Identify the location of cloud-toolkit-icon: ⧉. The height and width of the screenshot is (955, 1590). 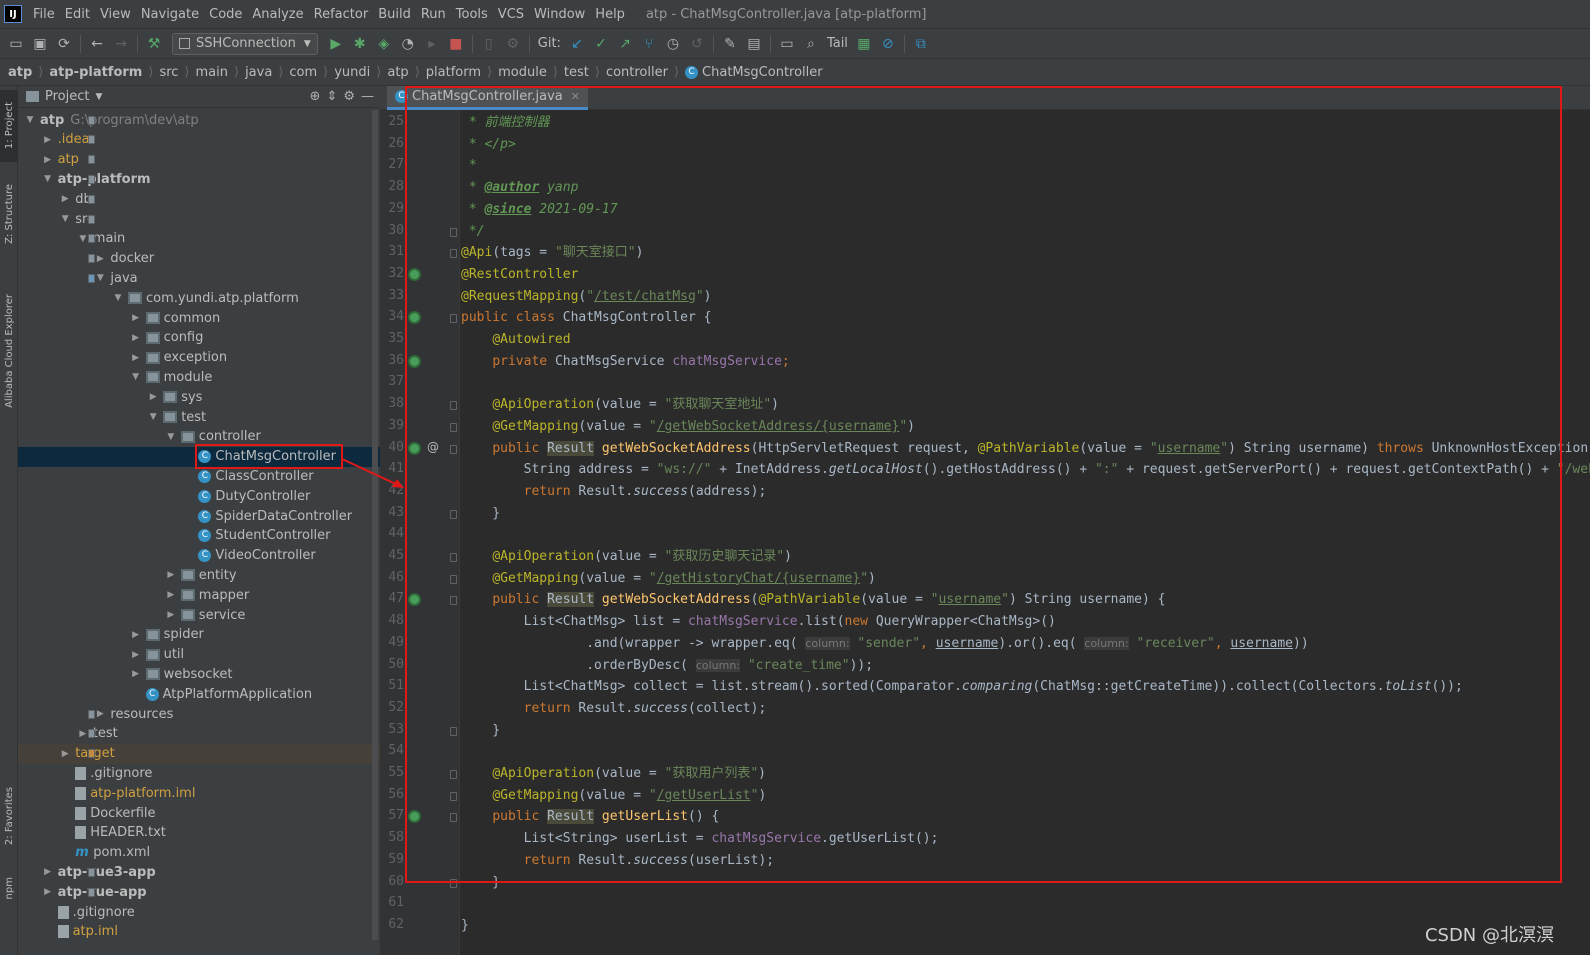
(921, 44).